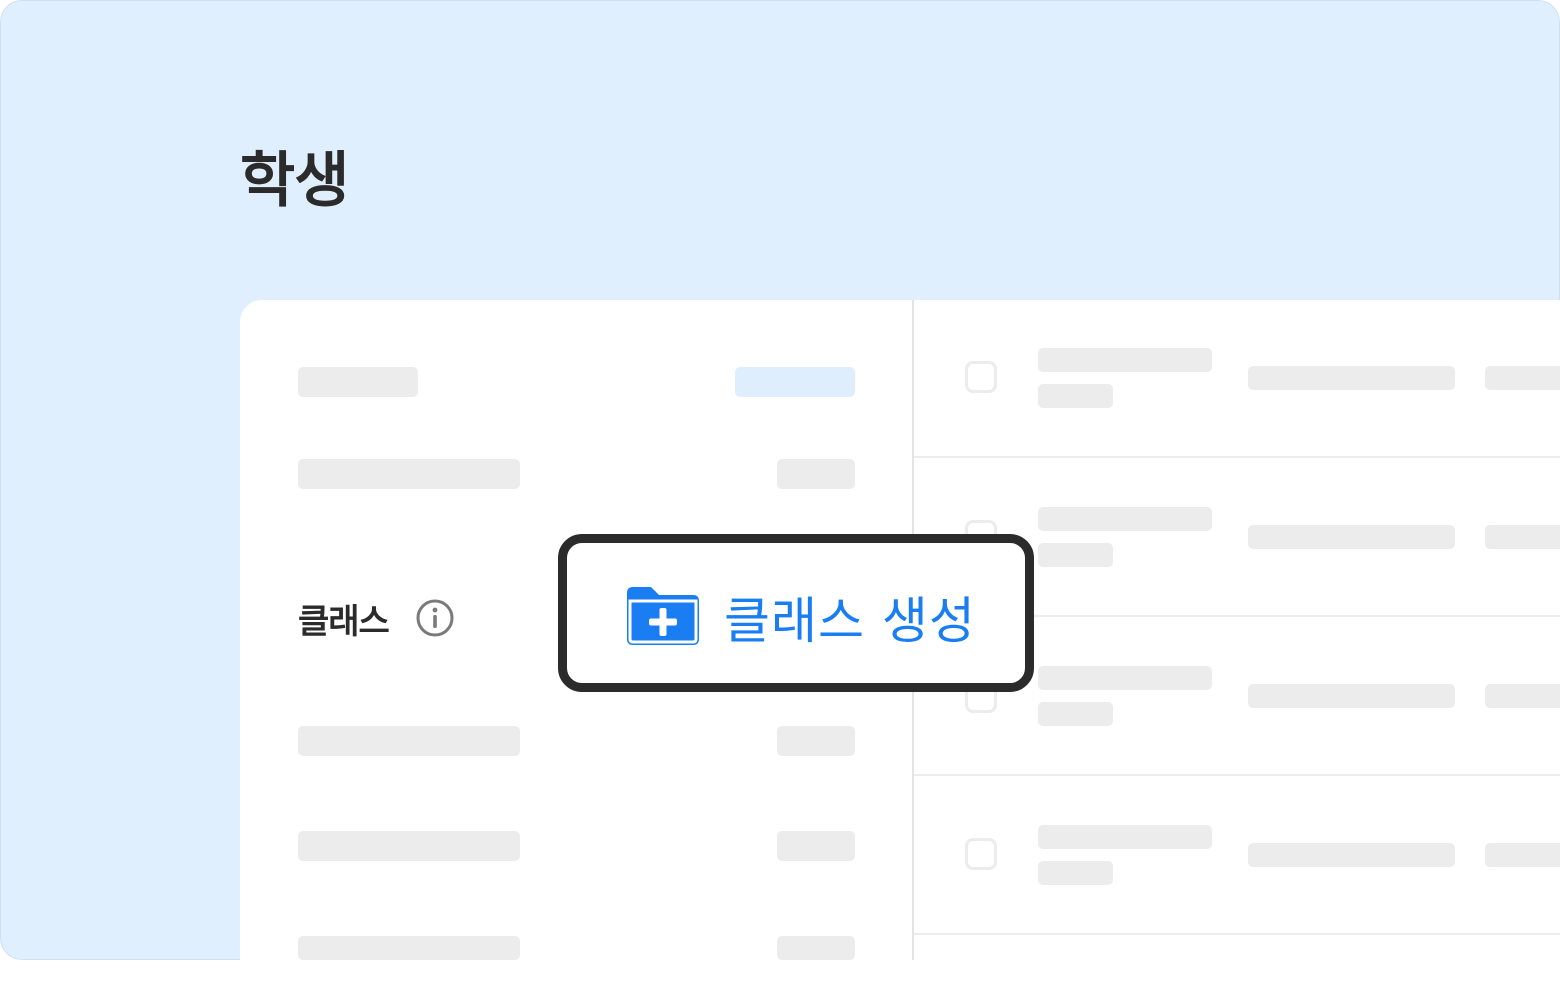 This screenshot has height=1000, width=1560. Describe the element at coordinates (435, 618) in the screenshot. I see `info-circle-icon` at that location.